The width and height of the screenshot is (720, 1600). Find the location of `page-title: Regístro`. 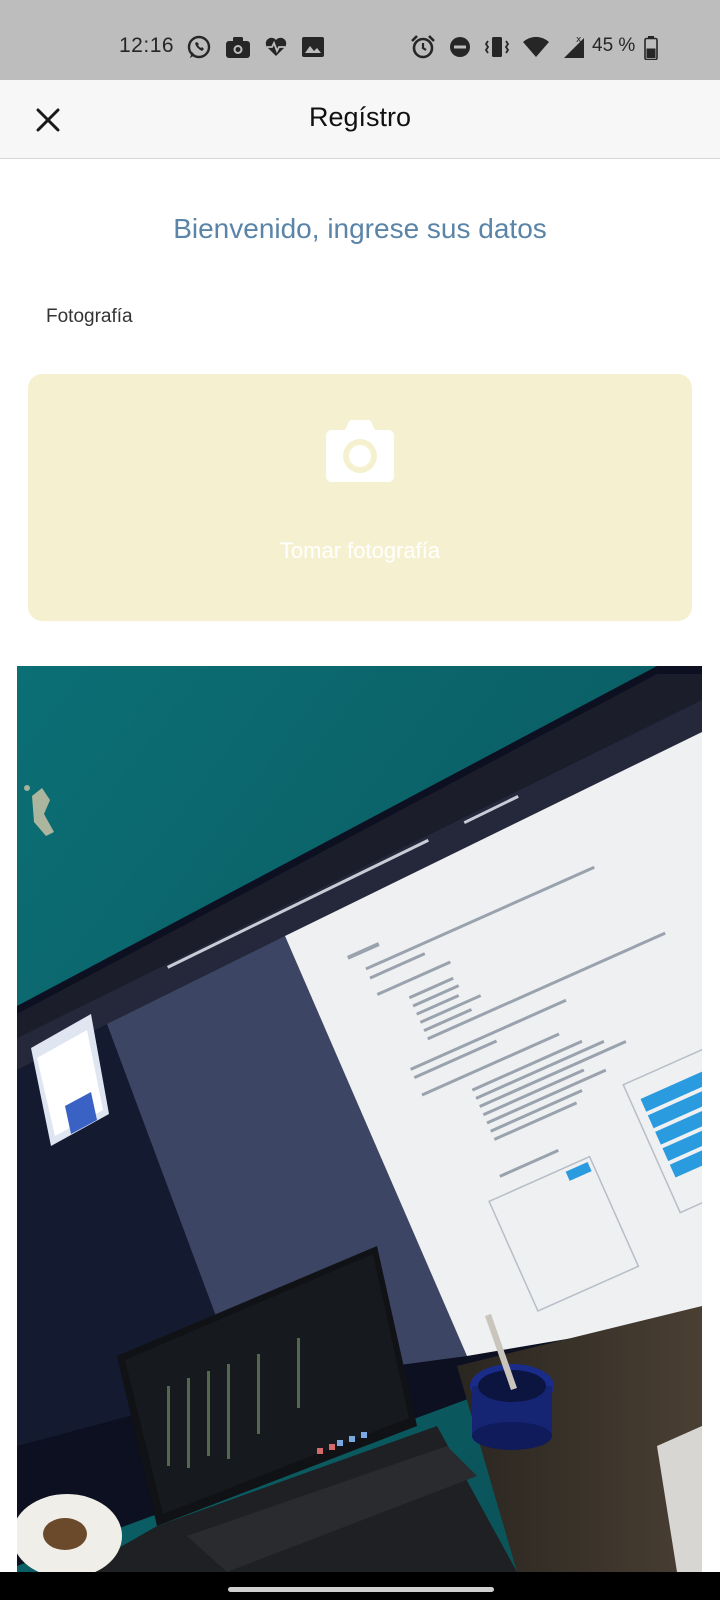

page-title: Regístro is located at coordinates (360, 117).